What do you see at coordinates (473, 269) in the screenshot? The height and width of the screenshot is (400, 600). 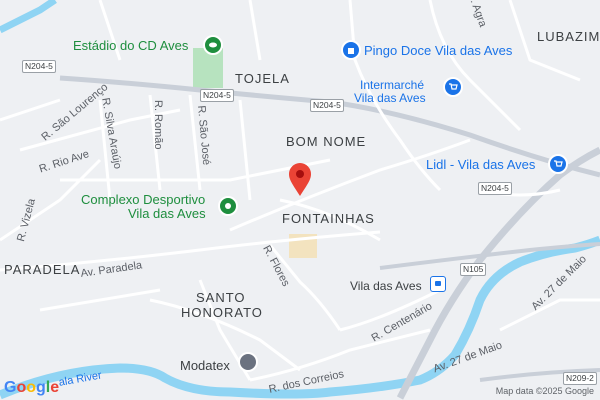 I see `shield-n105: N105` at bounding box center [473, 269].